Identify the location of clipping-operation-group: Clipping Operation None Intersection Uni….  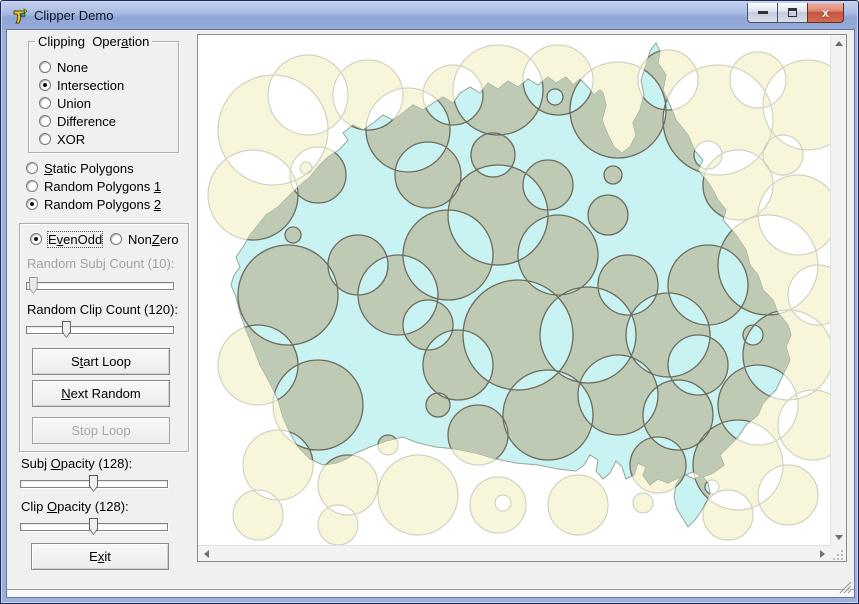
(103, 93).